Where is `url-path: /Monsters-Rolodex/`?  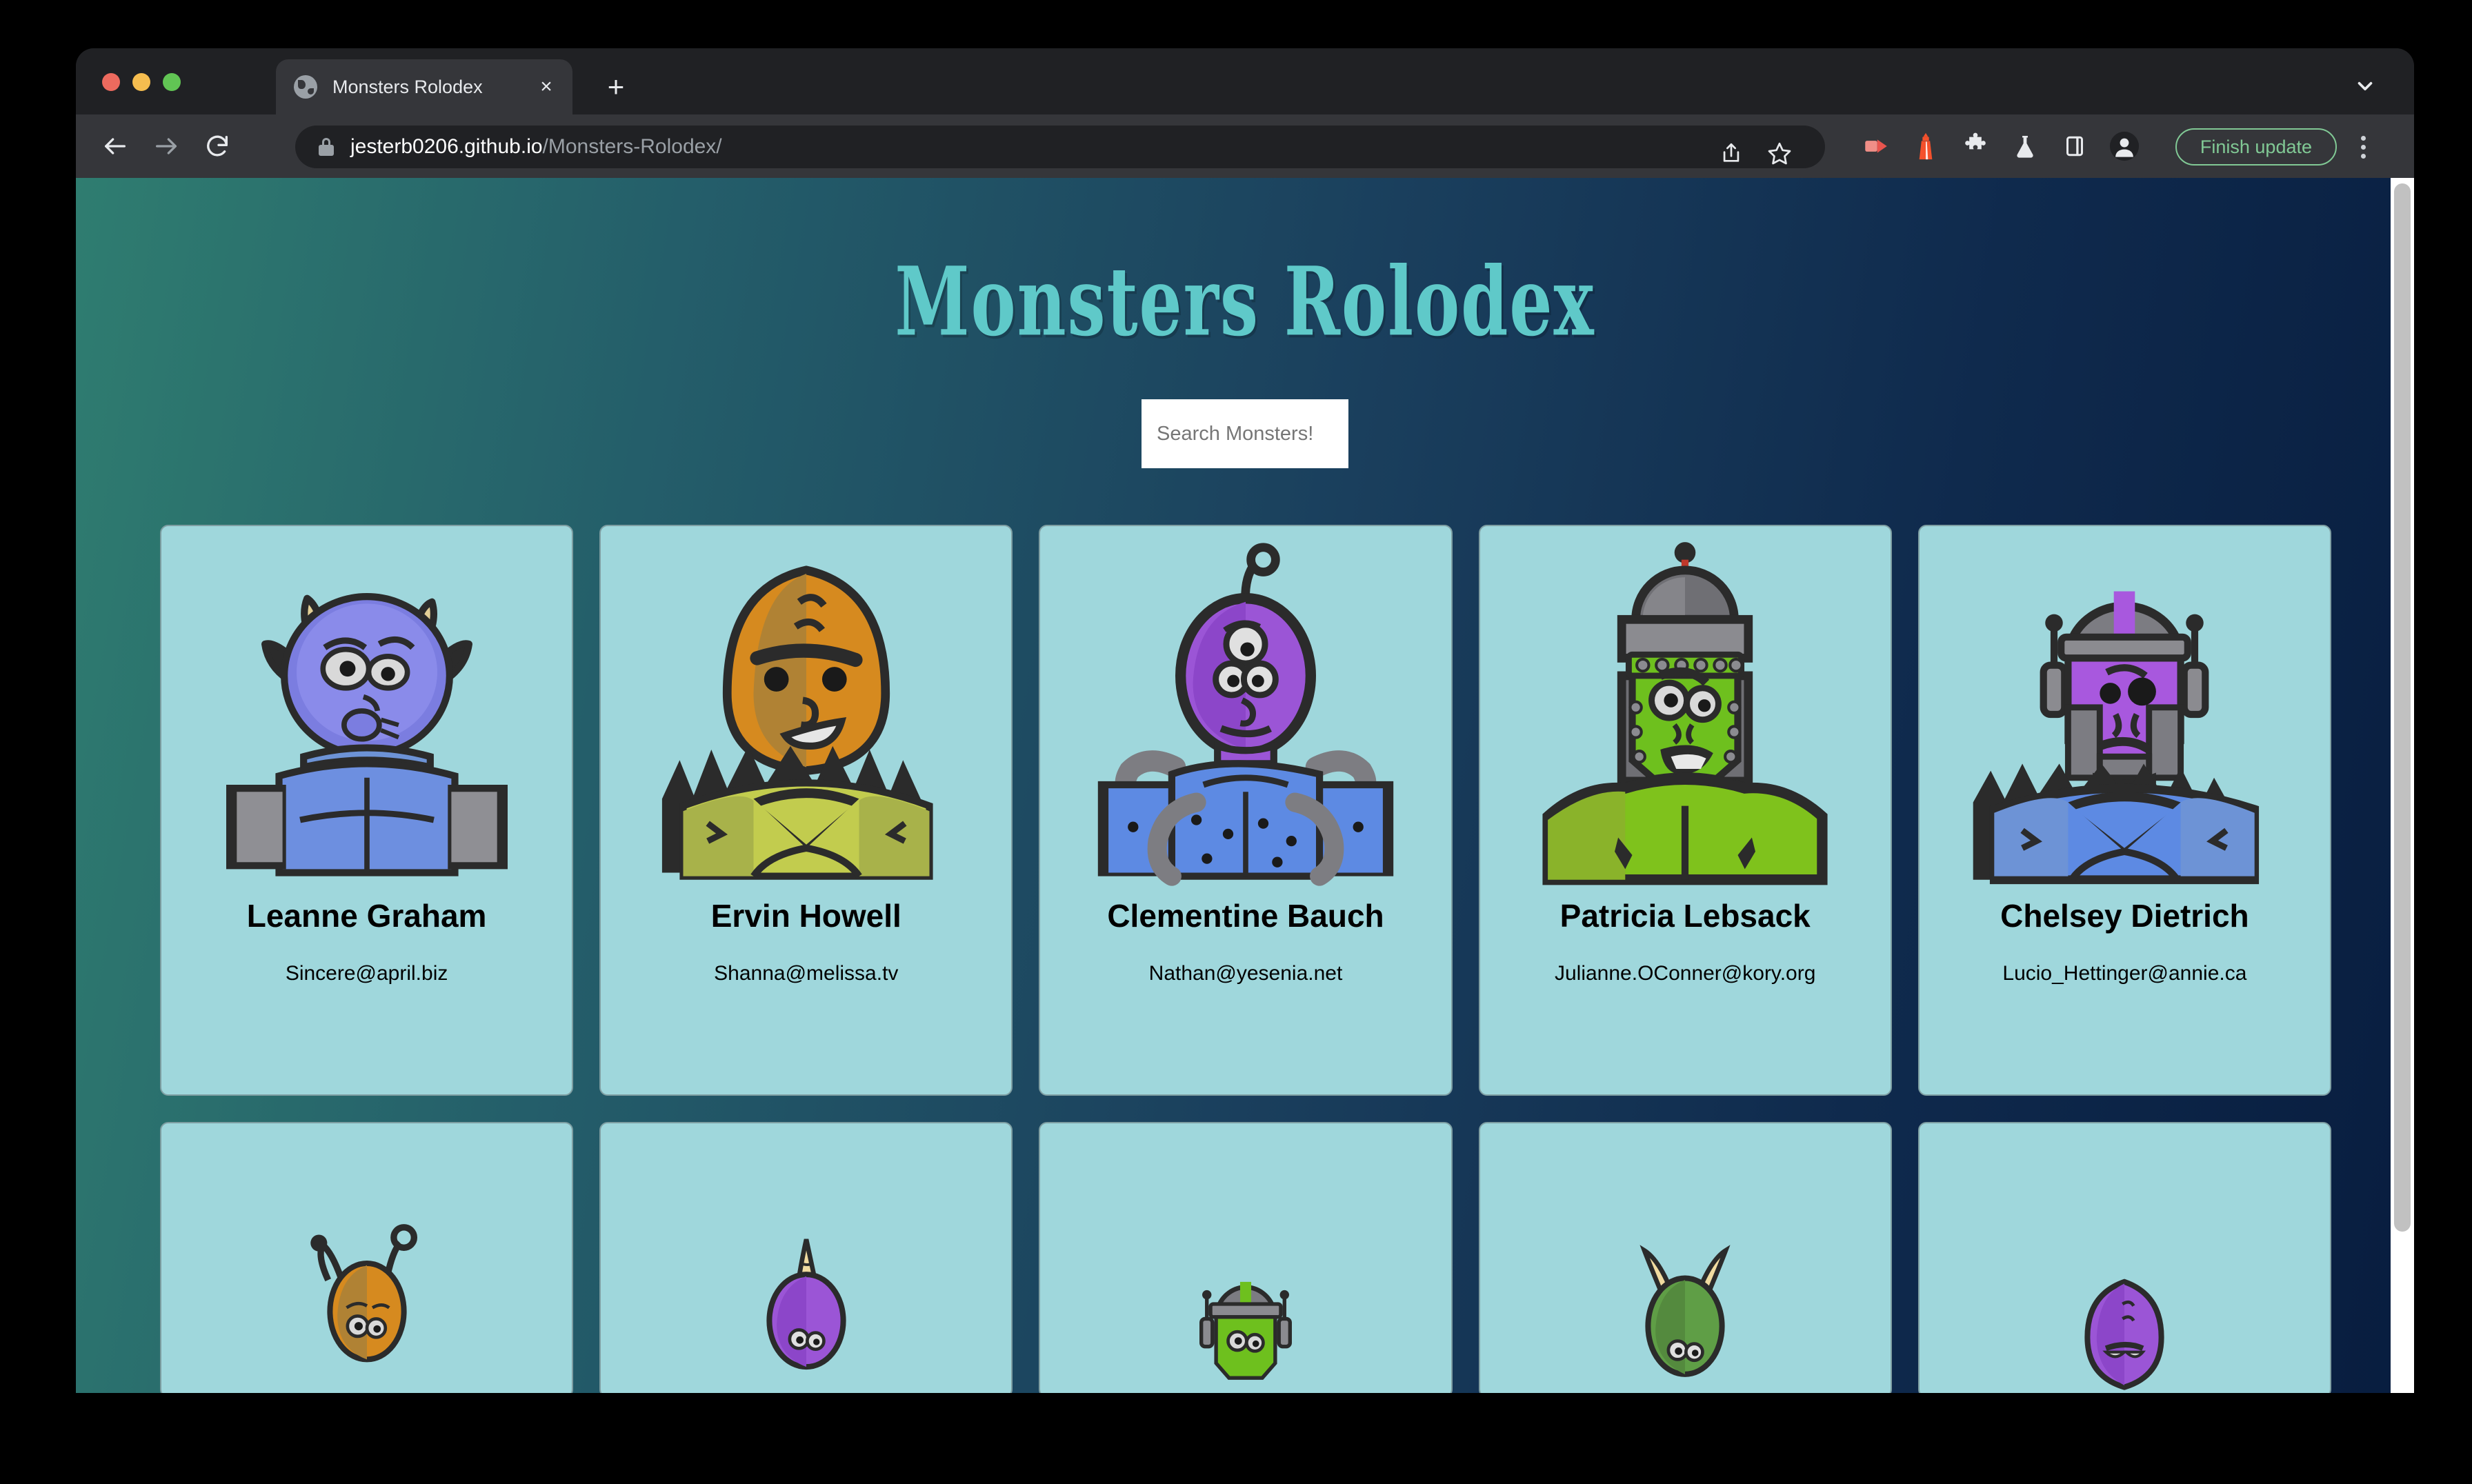 url-path: /Monsters-Rolodex/ is located at coordinates (632, 146).